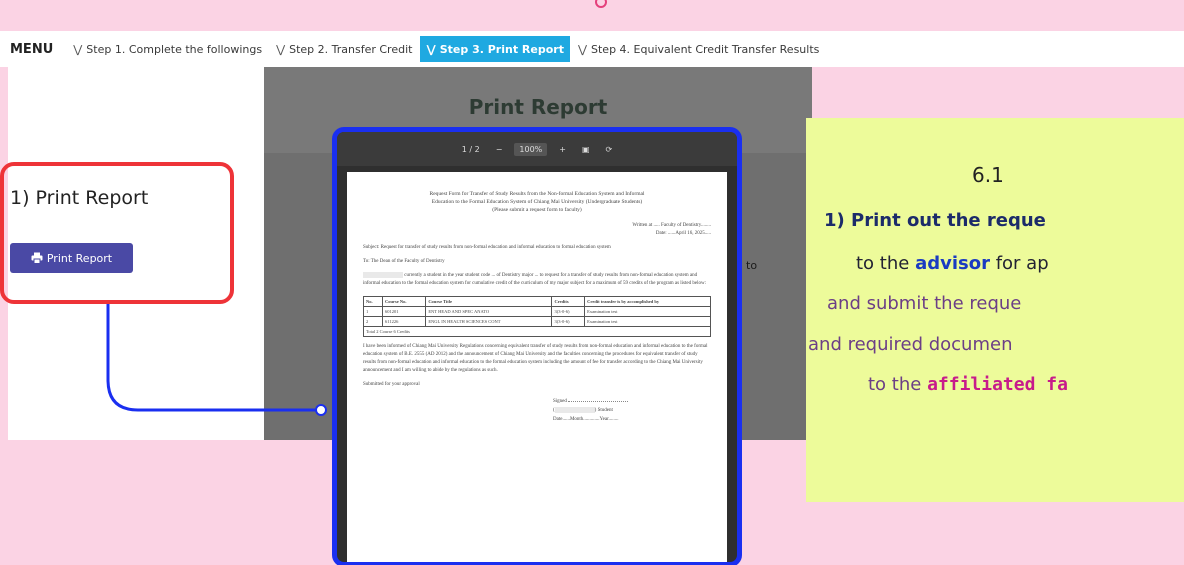 The width and height of the screenshot is (1184, 565). Describe the element at coordinates (489, 322) in the screenshot. I see `table-cell: ENGL IN HEALTH SCIENCES CONT` at that location.